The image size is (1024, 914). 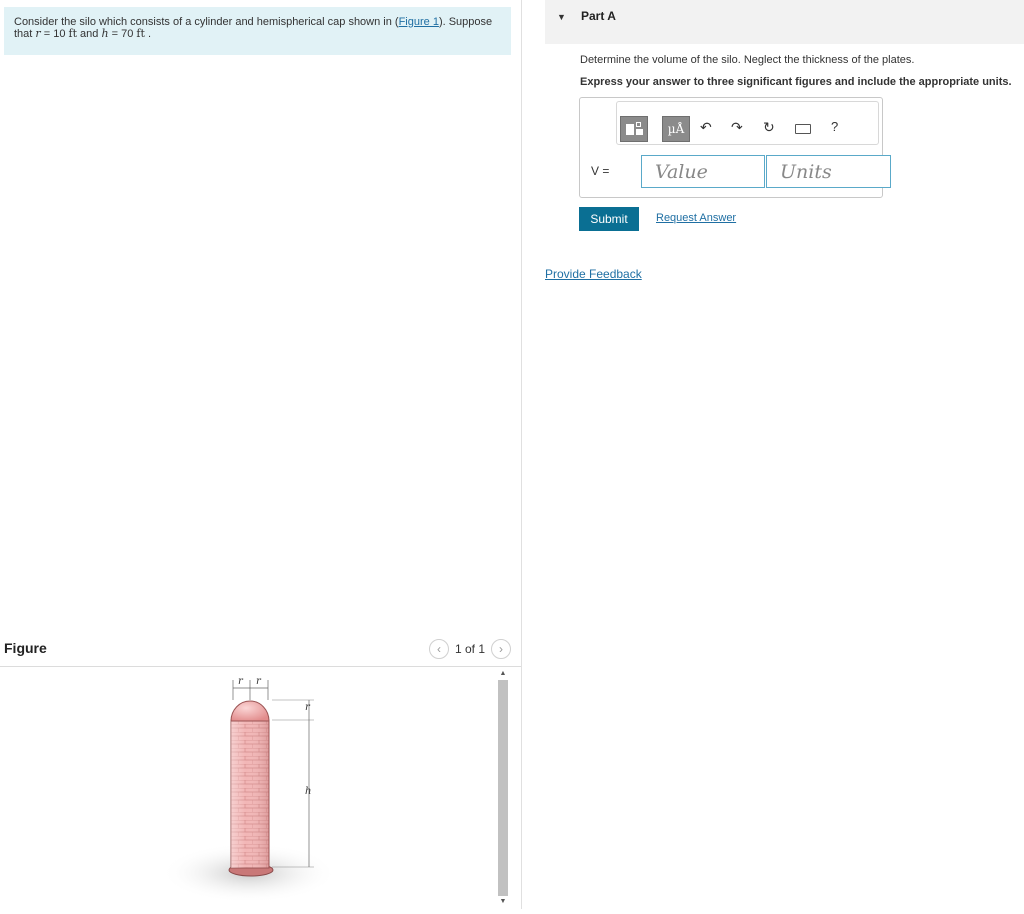 I want to click on part-title: Part A, so click(x=598, y=16).